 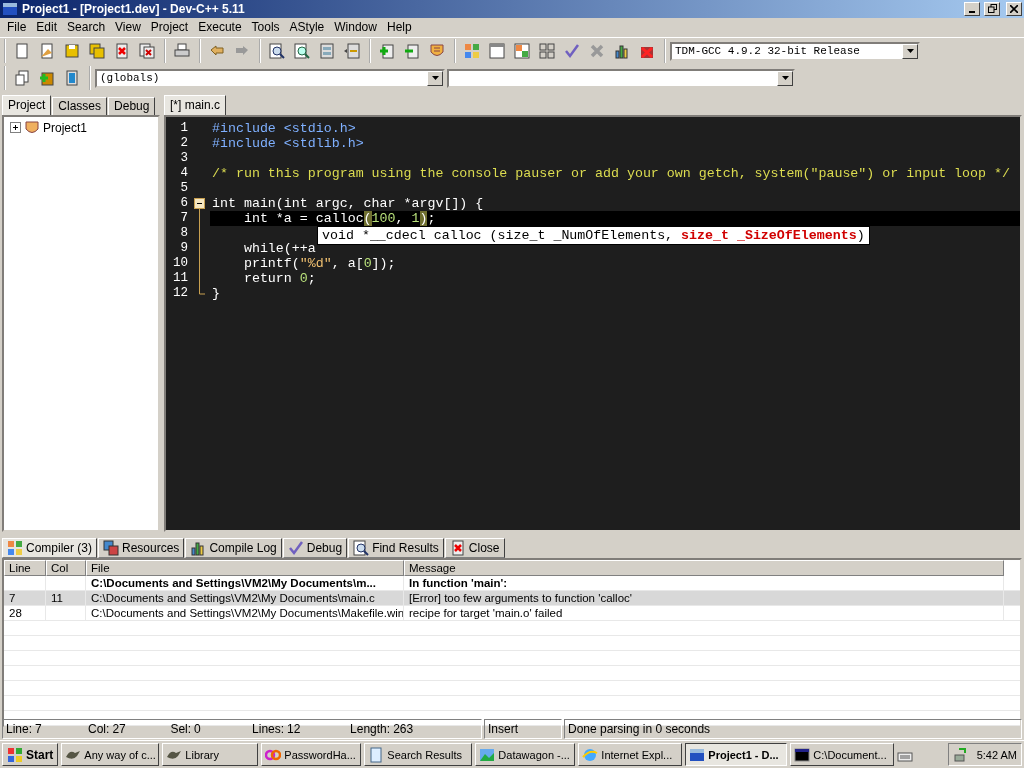 I want to click on table-cell: recipe for target 'main.o' failed, so click(x=704, y=613).